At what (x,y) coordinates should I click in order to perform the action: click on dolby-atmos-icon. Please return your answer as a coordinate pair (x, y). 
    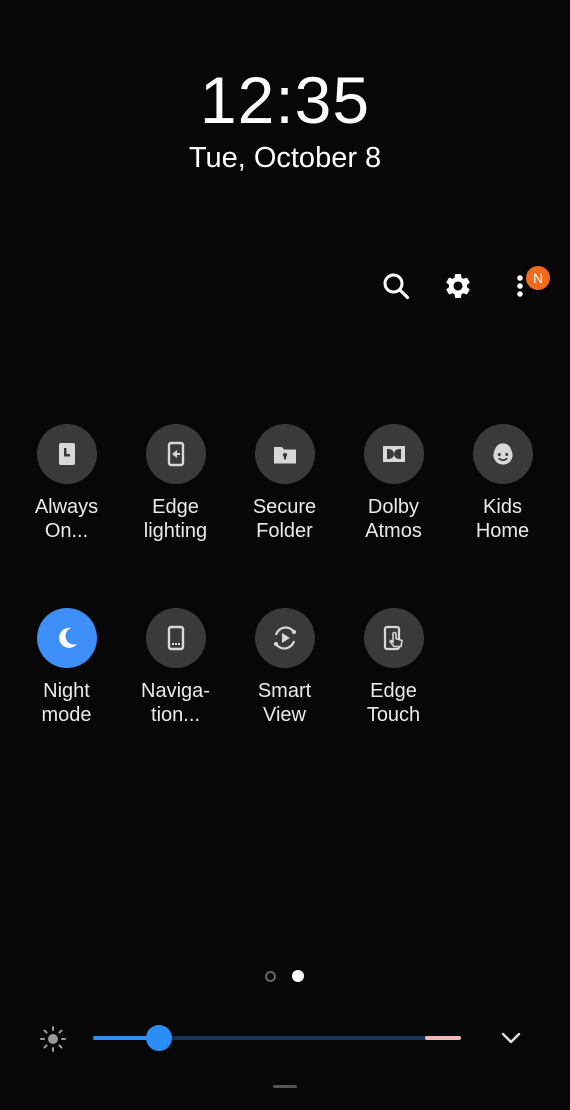
    Looking at the image, I should click on (393, 454).